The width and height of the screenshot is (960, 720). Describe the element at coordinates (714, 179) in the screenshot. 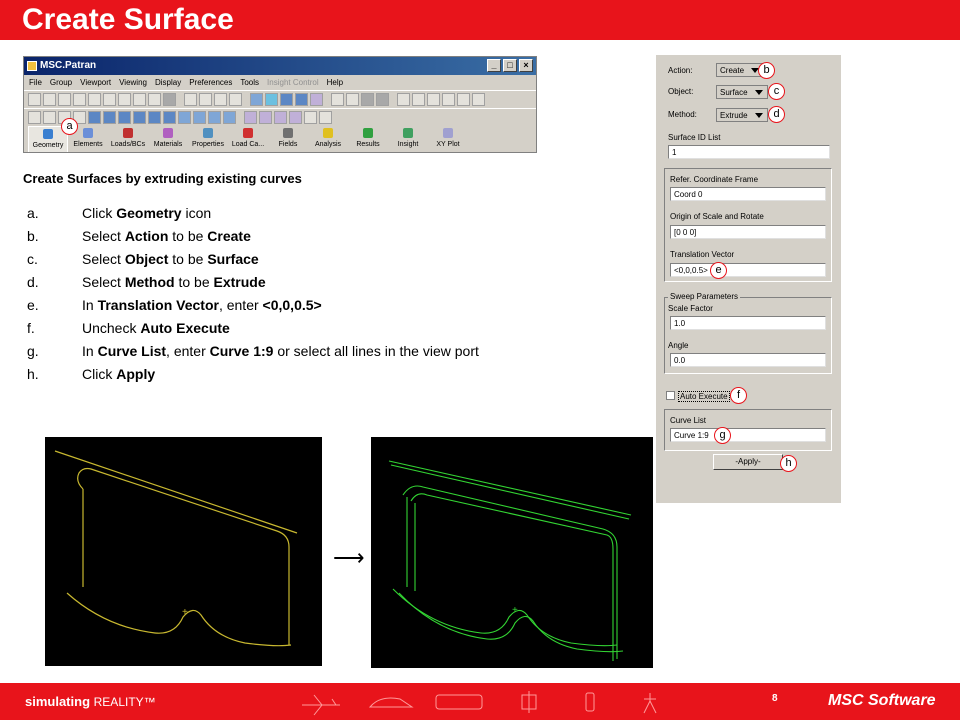

I see `coord-frame-label: Refer. Coordinate Frame` at that location.